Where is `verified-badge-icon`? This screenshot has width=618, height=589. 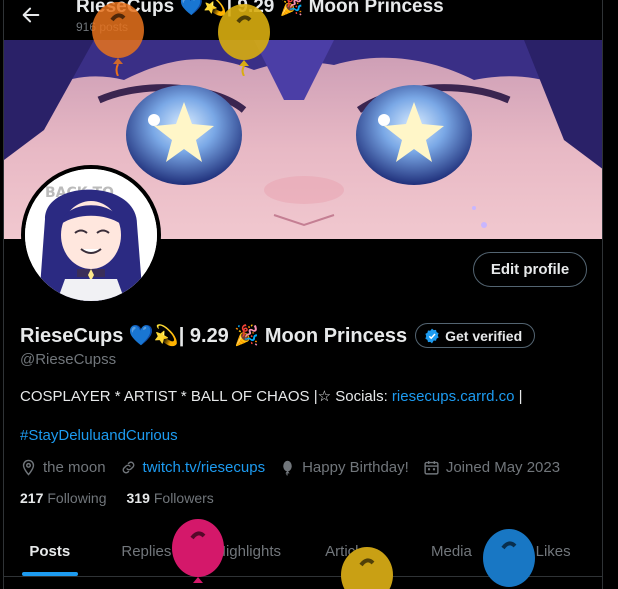
verified-badge-icon is located at coordinates (432, 335).